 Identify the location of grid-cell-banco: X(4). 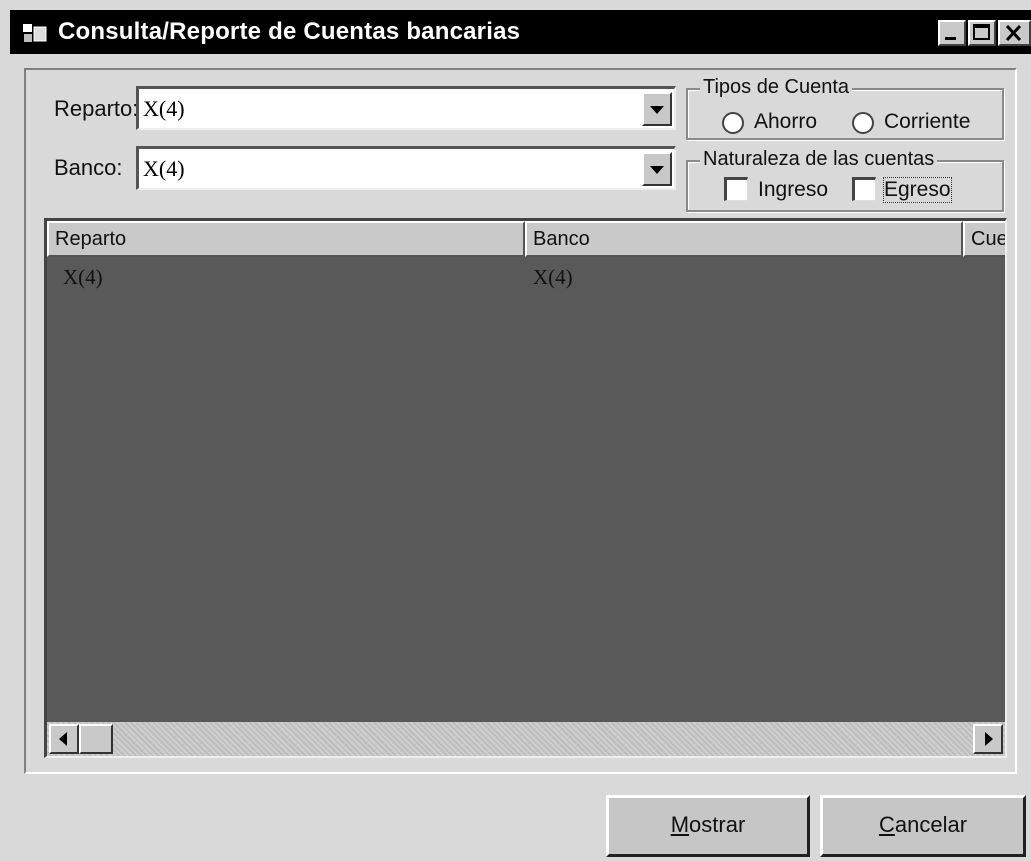
(553, 277).